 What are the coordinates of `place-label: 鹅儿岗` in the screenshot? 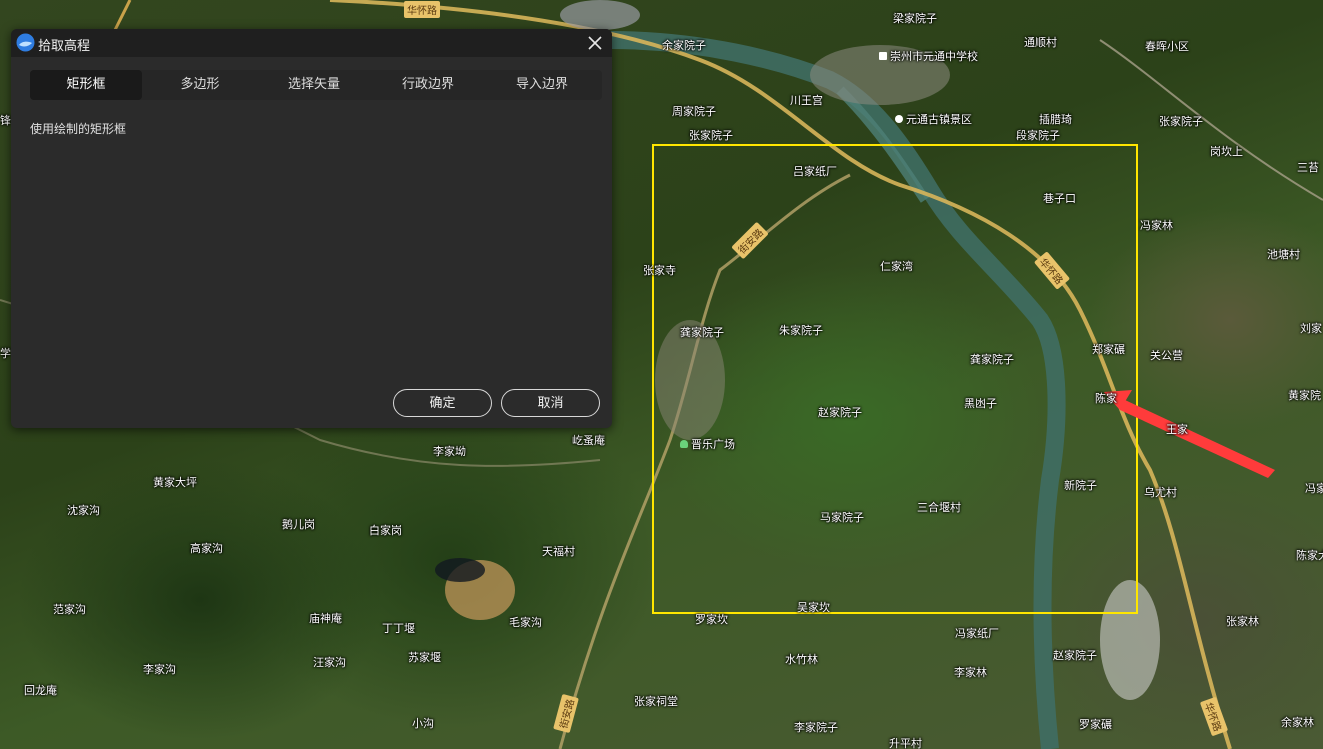 It's located at (298, 524).